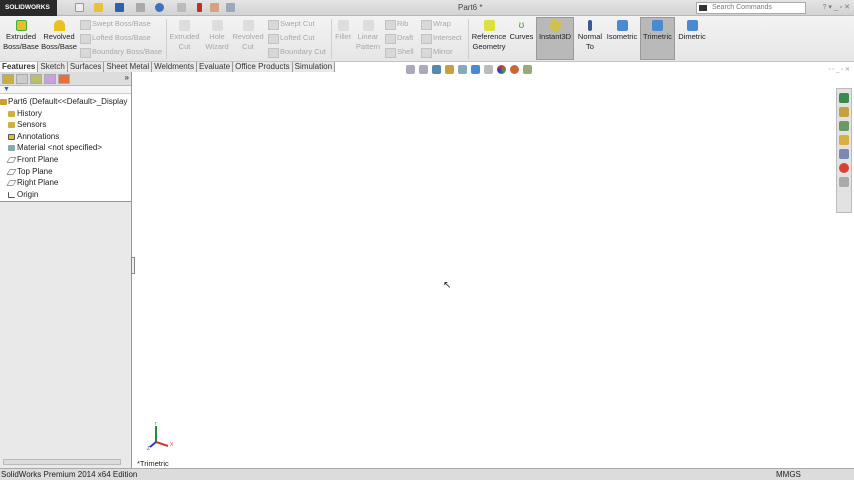 This screenshot has width=854, height=480. Describe the element at coordinates (11, 125) in the screenshot. I see `sensors-icon` at that location.